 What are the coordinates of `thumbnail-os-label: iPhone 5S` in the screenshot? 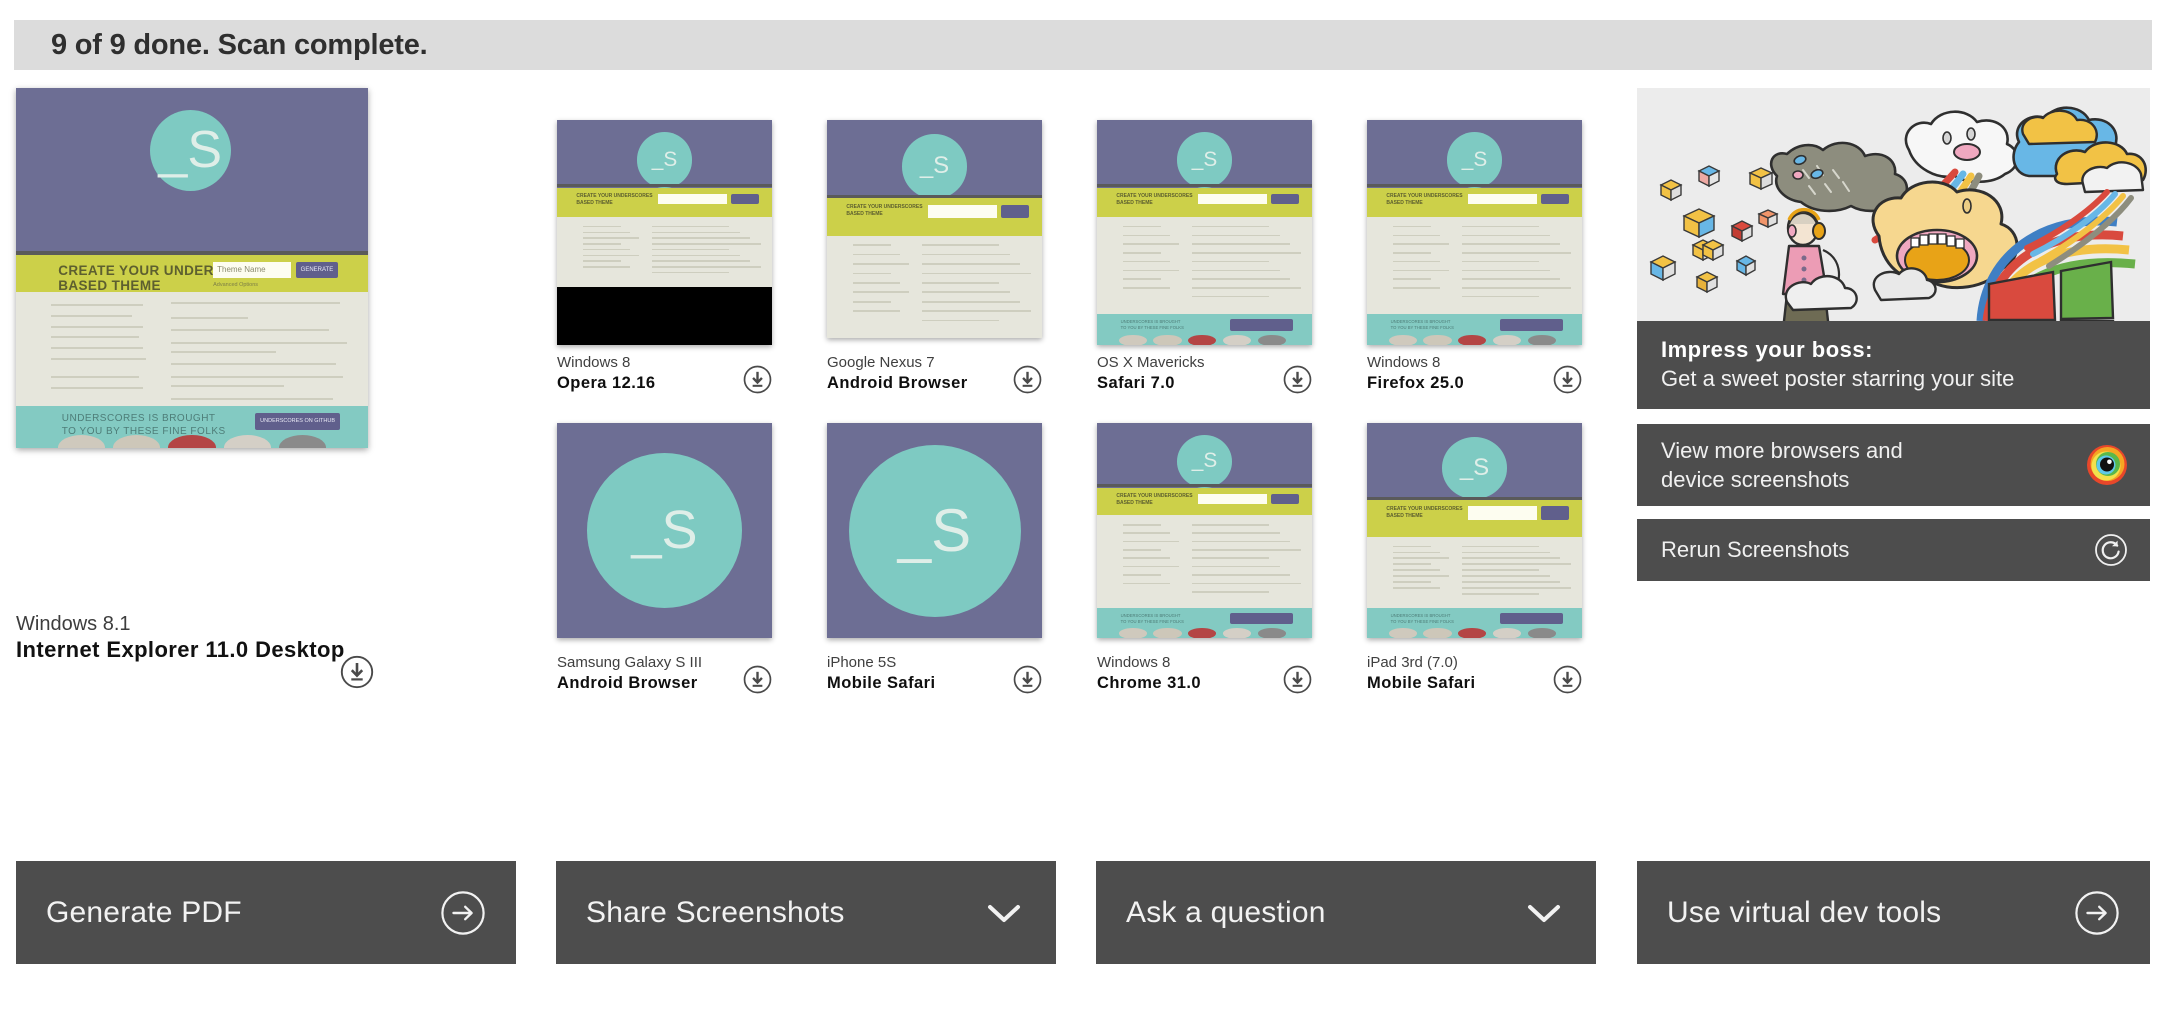 It's located at (862, 662).